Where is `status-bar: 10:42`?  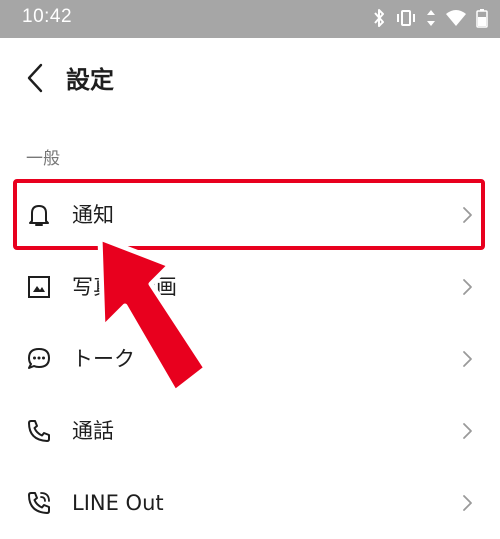
status-bar: 10:42 is located at coordinates (250, 19).